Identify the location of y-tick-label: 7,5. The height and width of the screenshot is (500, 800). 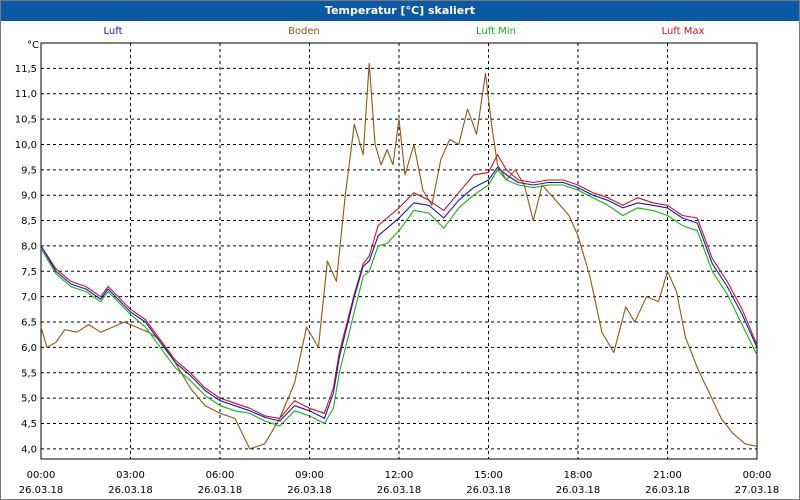
(29, 272).